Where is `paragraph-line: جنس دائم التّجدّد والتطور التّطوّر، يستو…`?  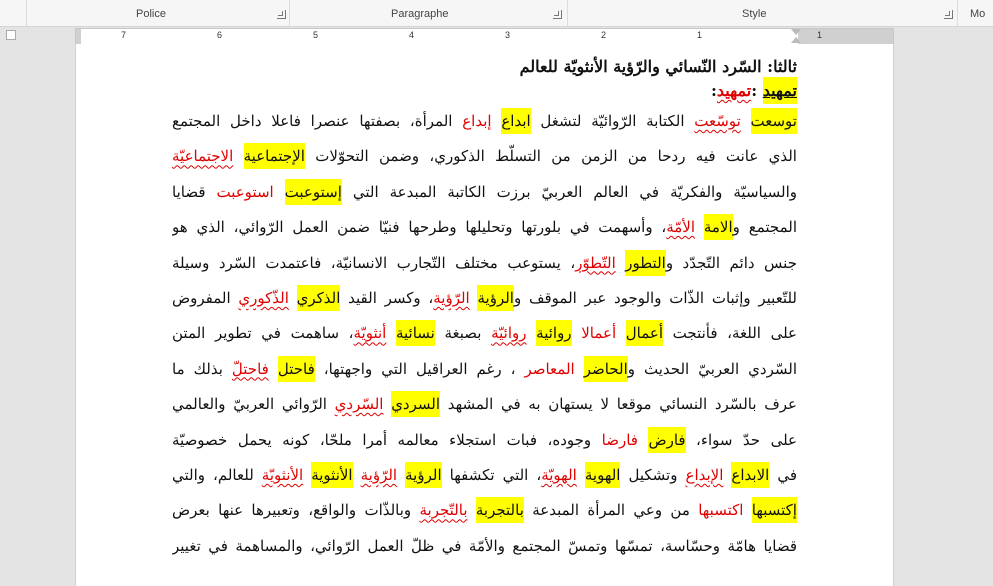 paragraph-line: جنس دائم التّجدّد والتطور التّطوّر، يستو… is located at coordinates (484, 263).